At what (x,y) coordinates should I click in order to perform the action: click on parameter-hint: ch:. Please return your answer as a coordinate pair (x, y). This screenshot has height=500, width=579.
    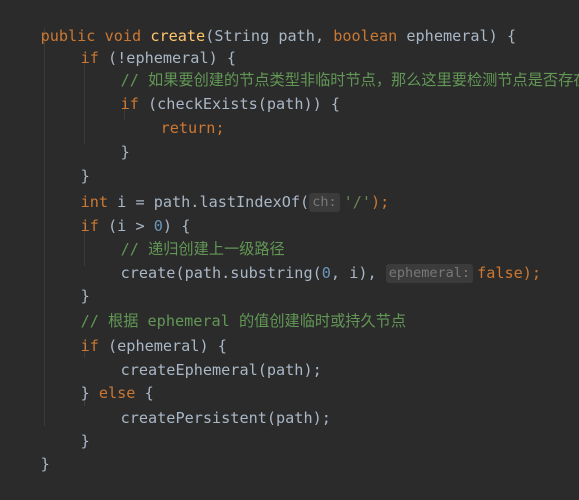
    Looking at the image, I should click on (324, 202).